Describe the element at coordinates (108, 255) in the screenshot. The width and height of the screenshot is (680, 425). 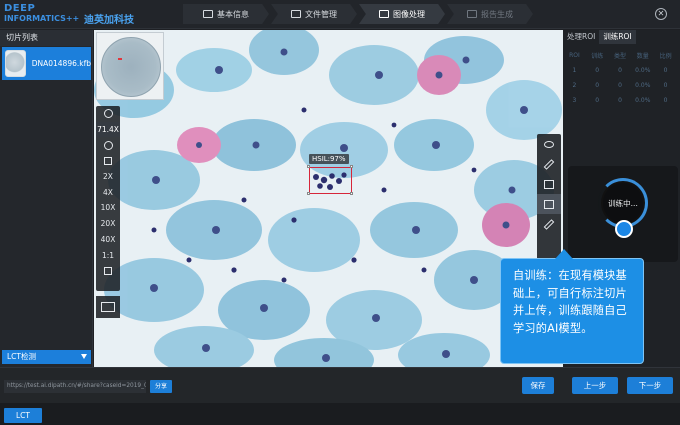
I see `zoom-preset-1-1: 1:1` at that location.